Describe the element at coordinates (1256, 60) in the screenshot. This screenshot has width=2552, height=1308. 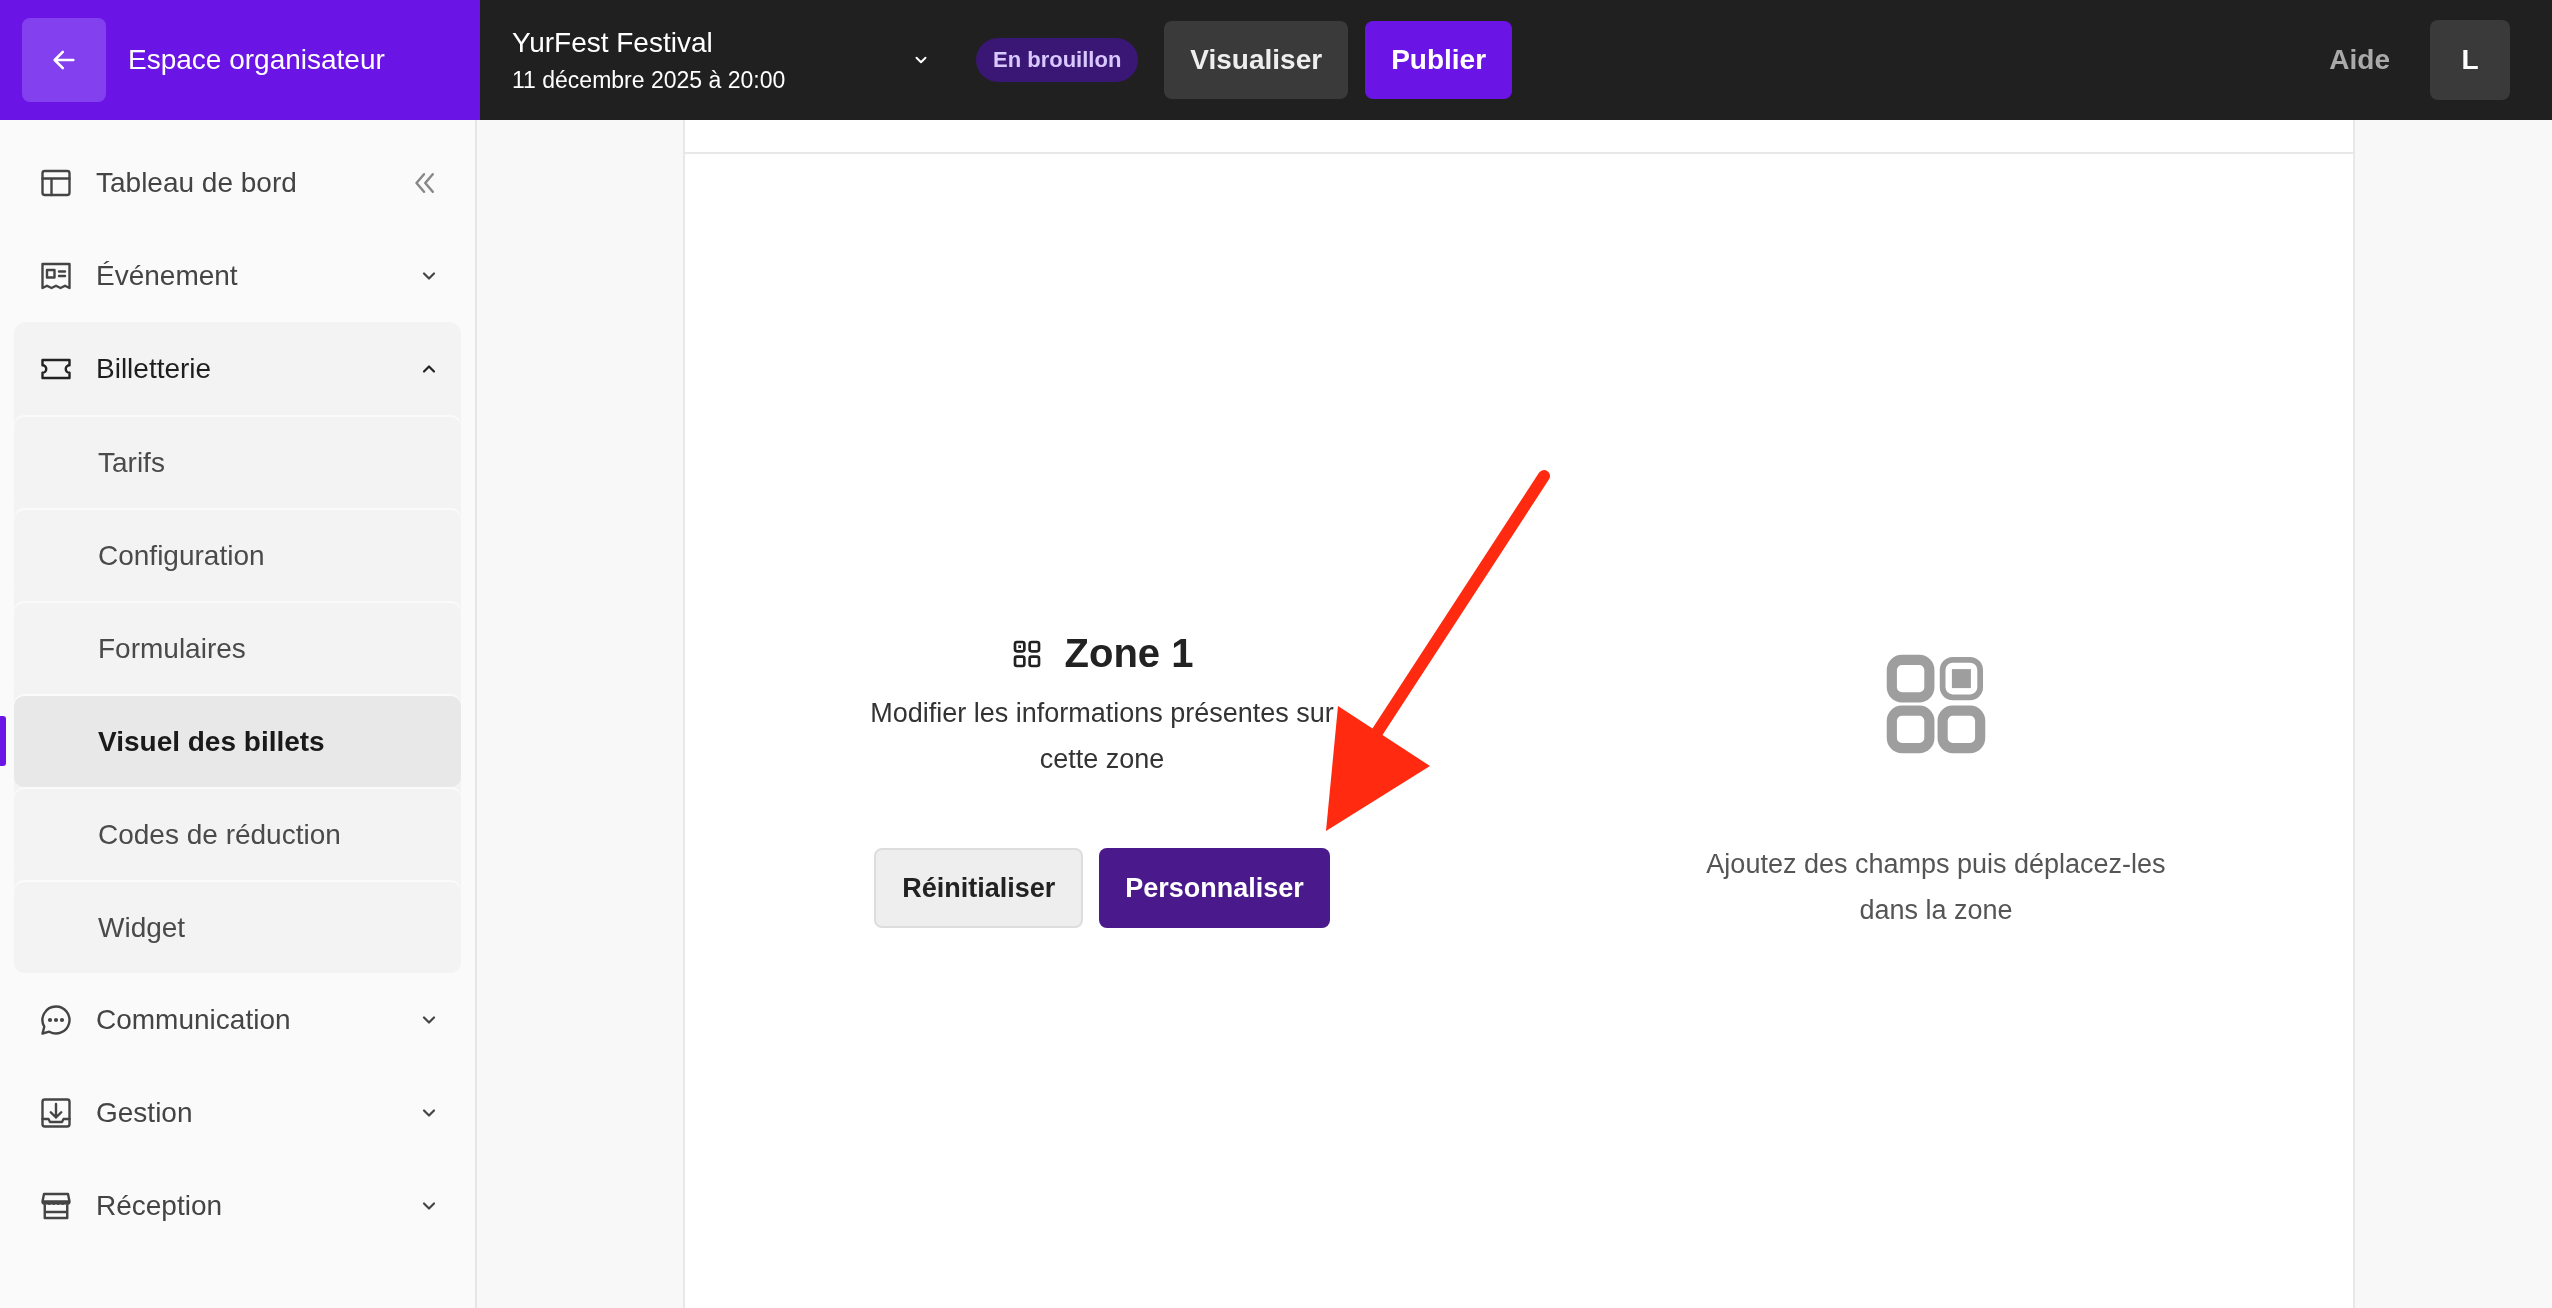
I see `preview-button: Visualiser` at that location.